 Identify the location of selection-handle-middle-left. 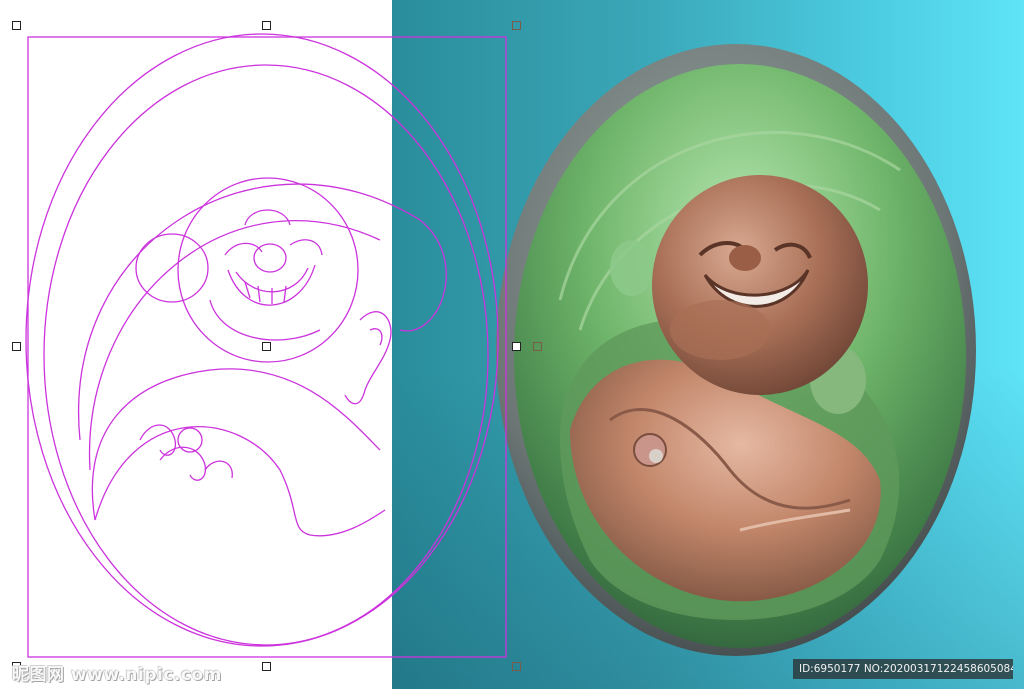
(16, 346).